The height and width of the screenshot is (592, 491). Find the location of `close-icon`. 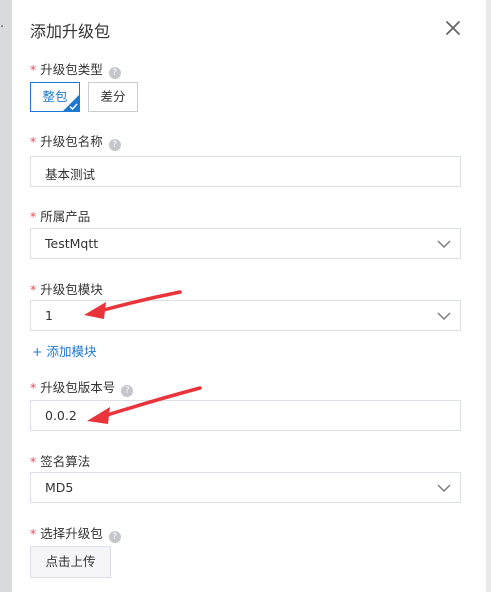

close-icon is located at coordinates (453, 28).